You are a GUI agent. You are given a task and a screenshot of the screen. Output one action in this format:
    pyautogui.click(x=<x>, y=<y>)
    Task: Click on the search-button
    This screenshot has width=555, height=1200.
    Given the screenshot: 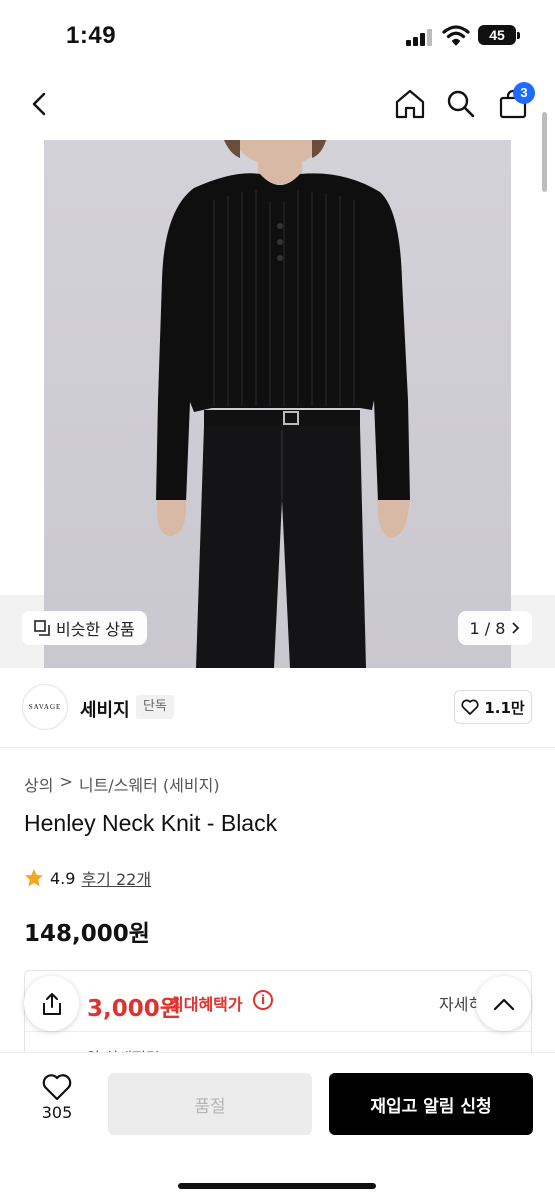 What is the action you would take?
    pyautogui.click(x=461, y=104)
    